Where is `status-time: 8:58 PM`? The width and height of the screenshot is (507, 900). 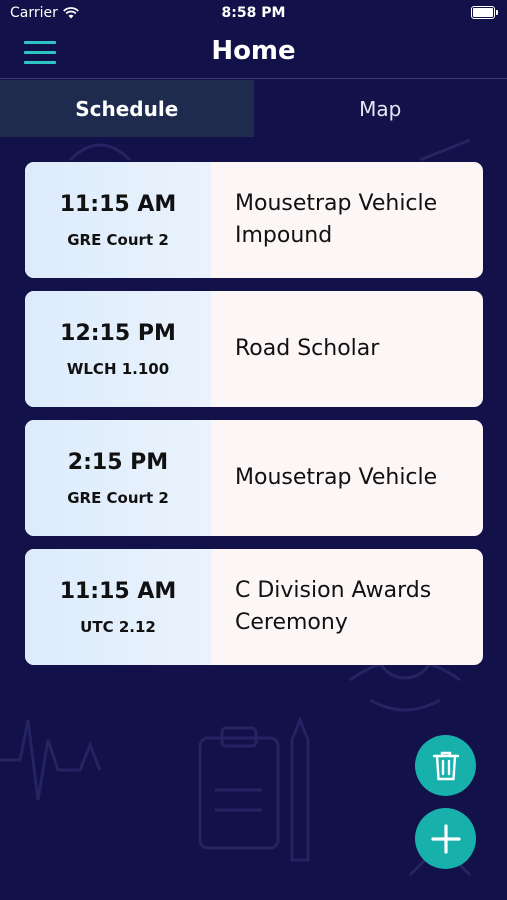
status-time: 8:58 PM is located at coordinates (253, 13).